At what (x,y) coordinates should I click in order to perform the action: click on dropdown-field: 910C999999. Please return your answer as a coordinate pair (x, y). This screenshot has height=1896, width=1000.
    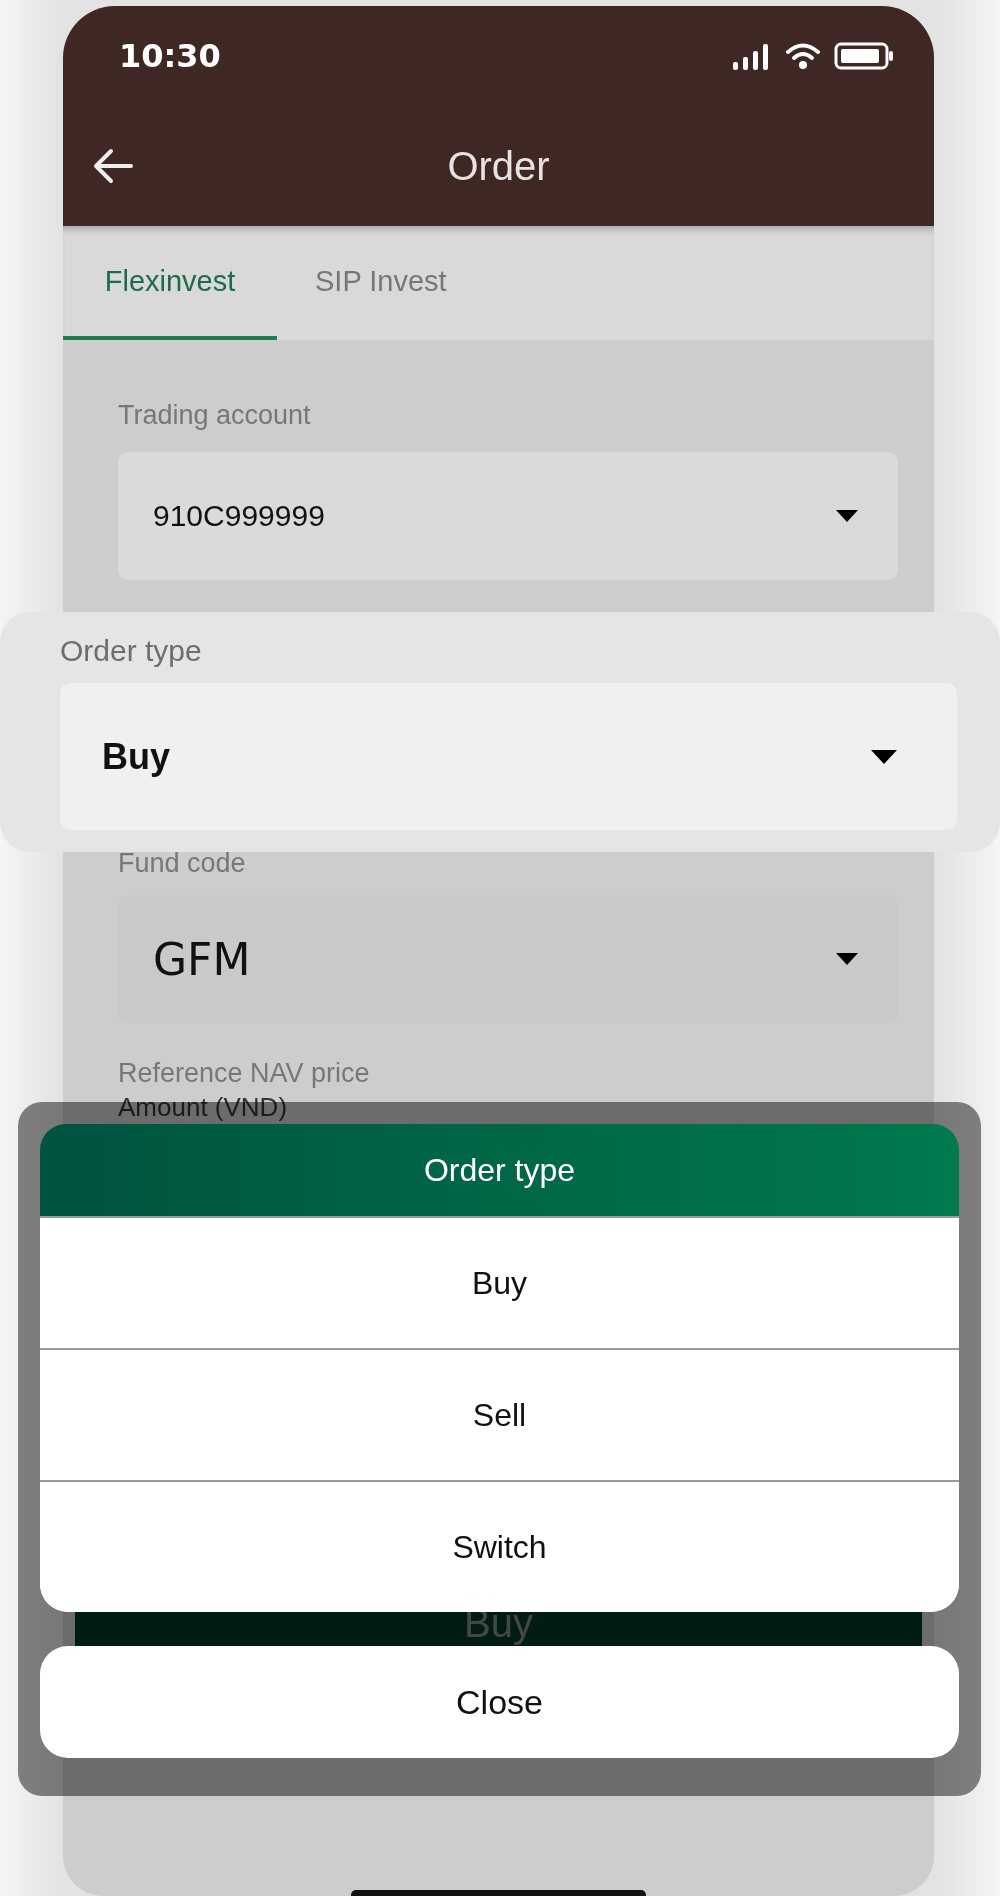
    Looking at the image, I should click on (508, 516).